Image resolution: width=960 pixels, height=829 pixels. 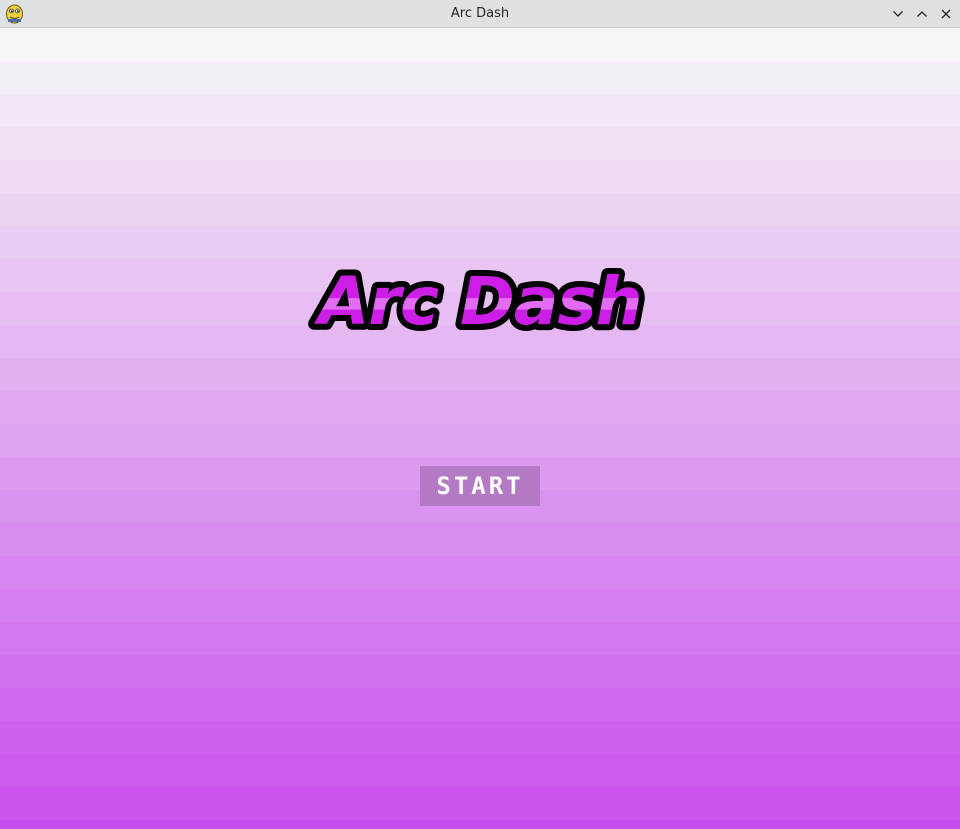 I want to click on minimize-button, so click(x=898, y=14).